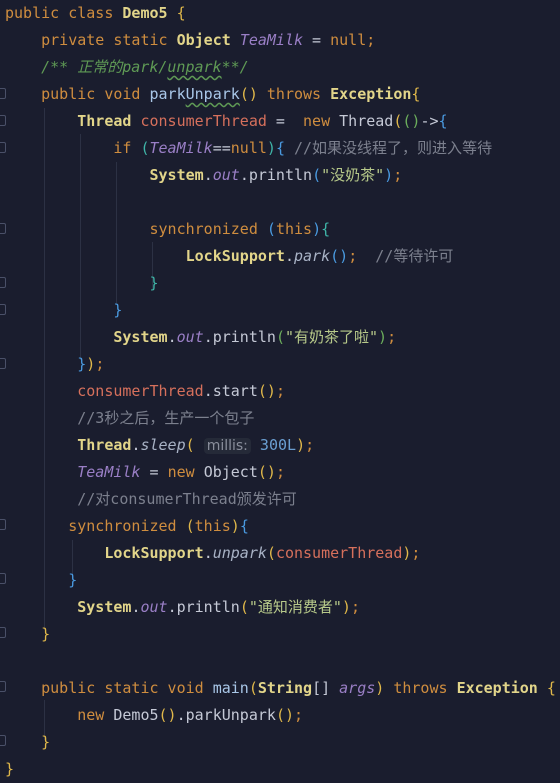  Describe the element at coordinates (230, 391) in the screenshot. I see `code-token: .start` at that location.